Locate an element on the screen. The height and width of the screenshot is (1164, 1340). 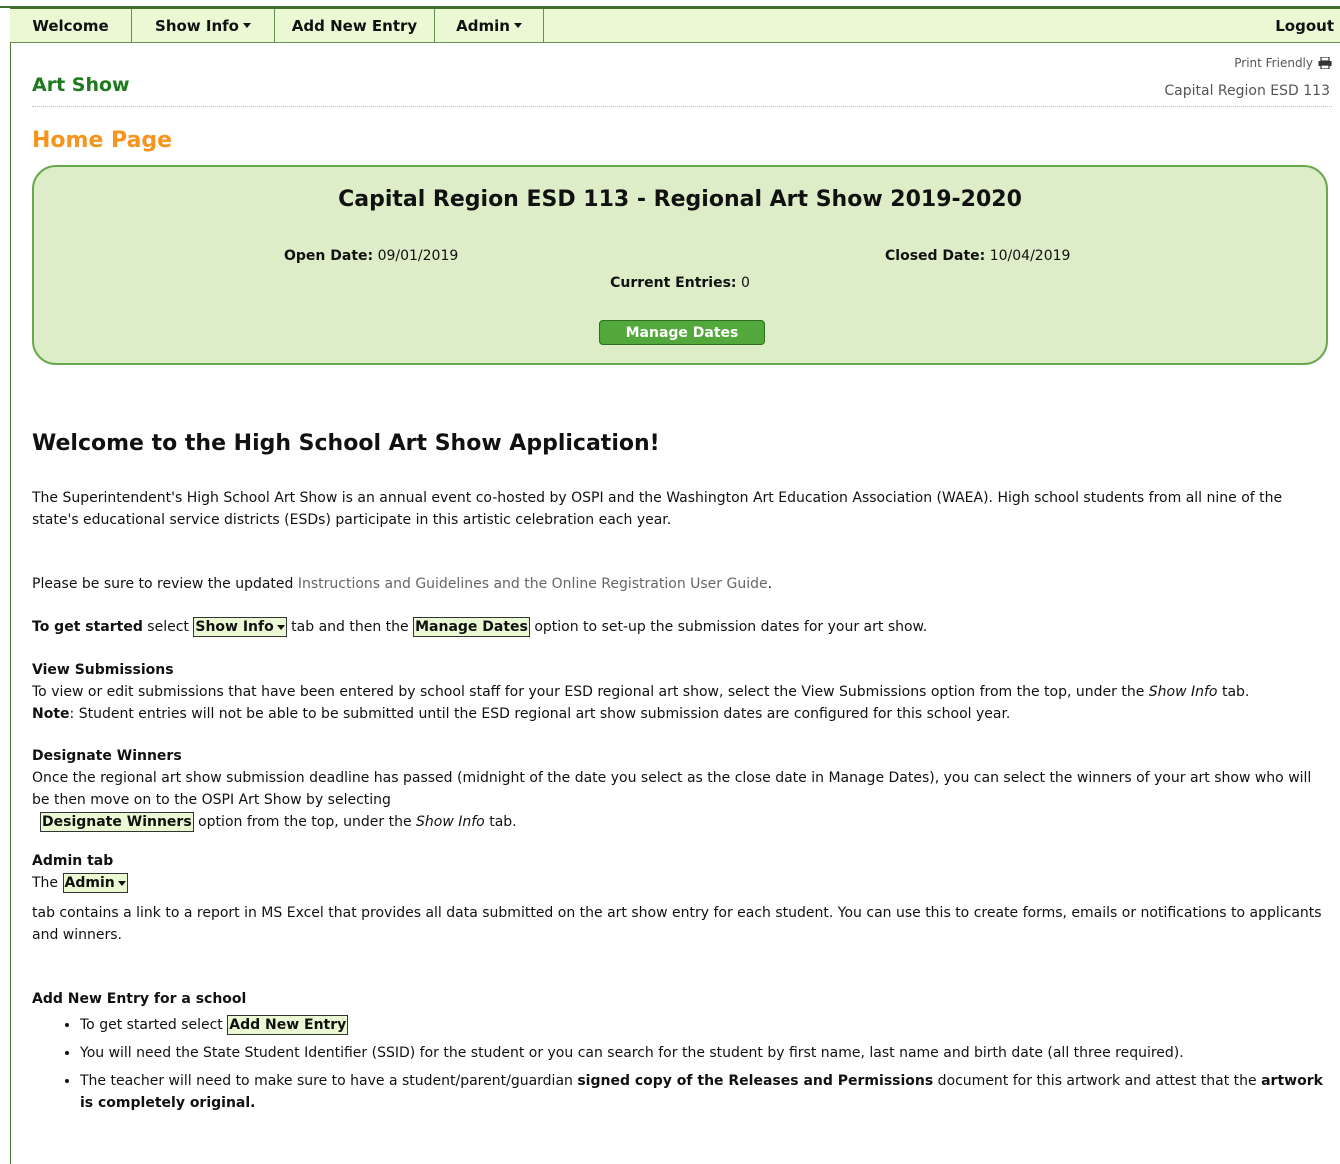
manage-dates-button: Manage Dates is located at coordinates (682, 332).